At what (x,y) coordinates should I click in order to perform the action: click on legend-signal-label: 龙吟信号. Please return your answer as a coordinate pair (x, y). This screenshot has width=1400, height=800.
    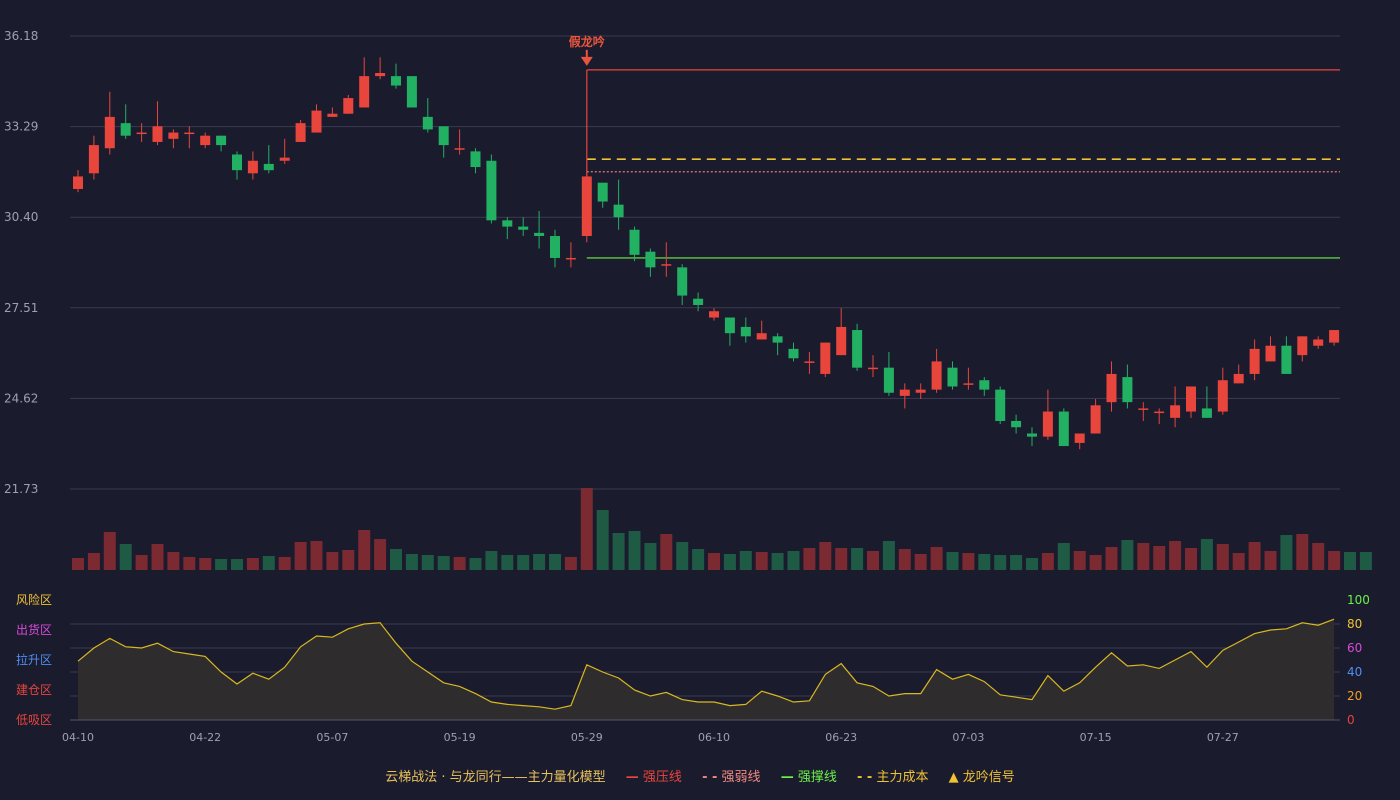
    Looking at the image, I should click on (988, 777).